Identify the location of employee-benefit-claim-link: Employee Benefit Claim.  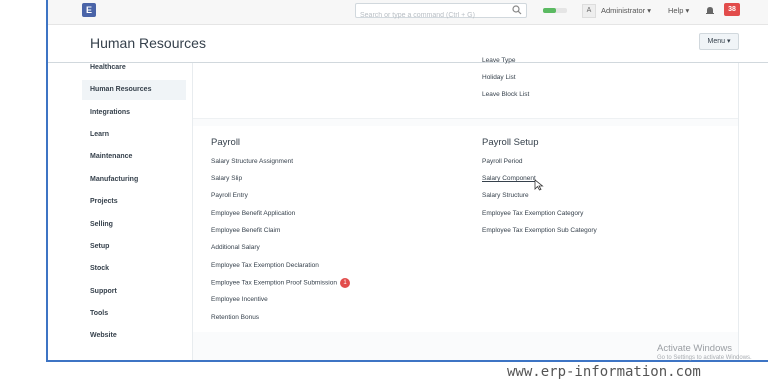
(245, 230).